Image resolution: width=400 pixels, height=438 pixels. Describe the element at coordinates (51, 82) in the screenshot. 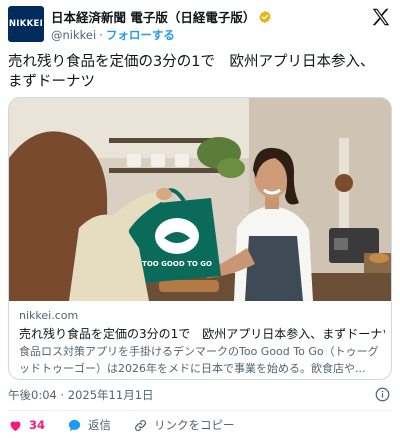

I see `tweet-text-line: まずドーナツ` at that location.